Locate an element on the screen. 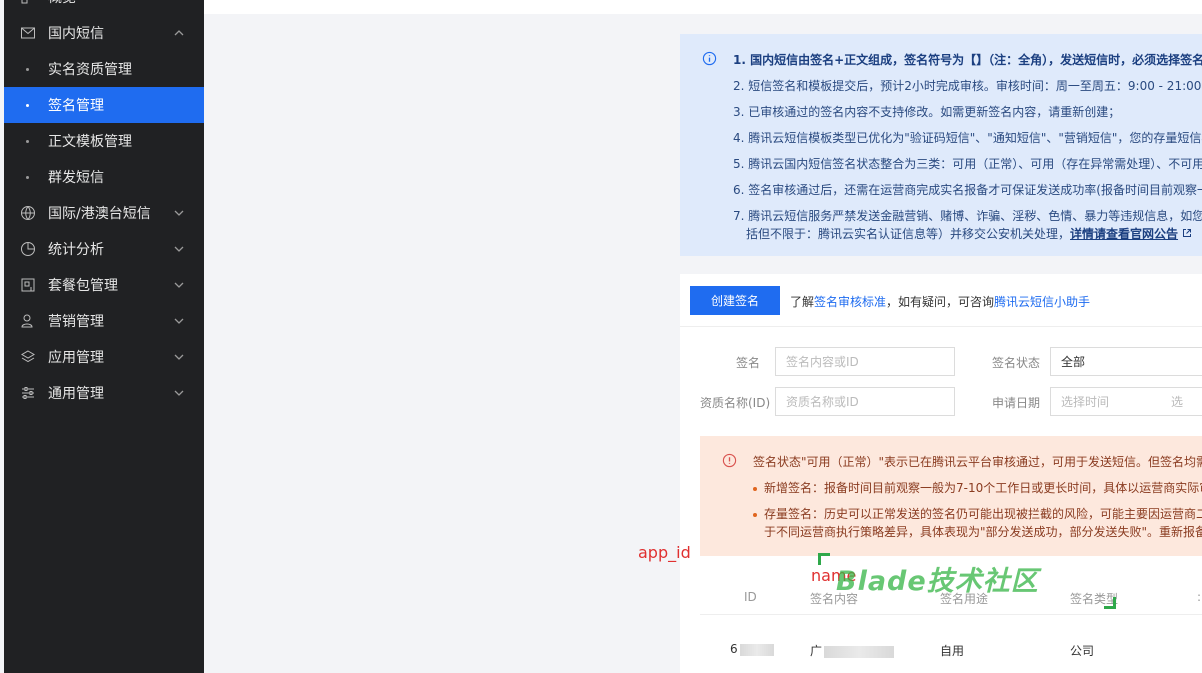 The height and width of the screenshot is (673, 1202). cell-content: 广 is located at coordinates (852, 650).